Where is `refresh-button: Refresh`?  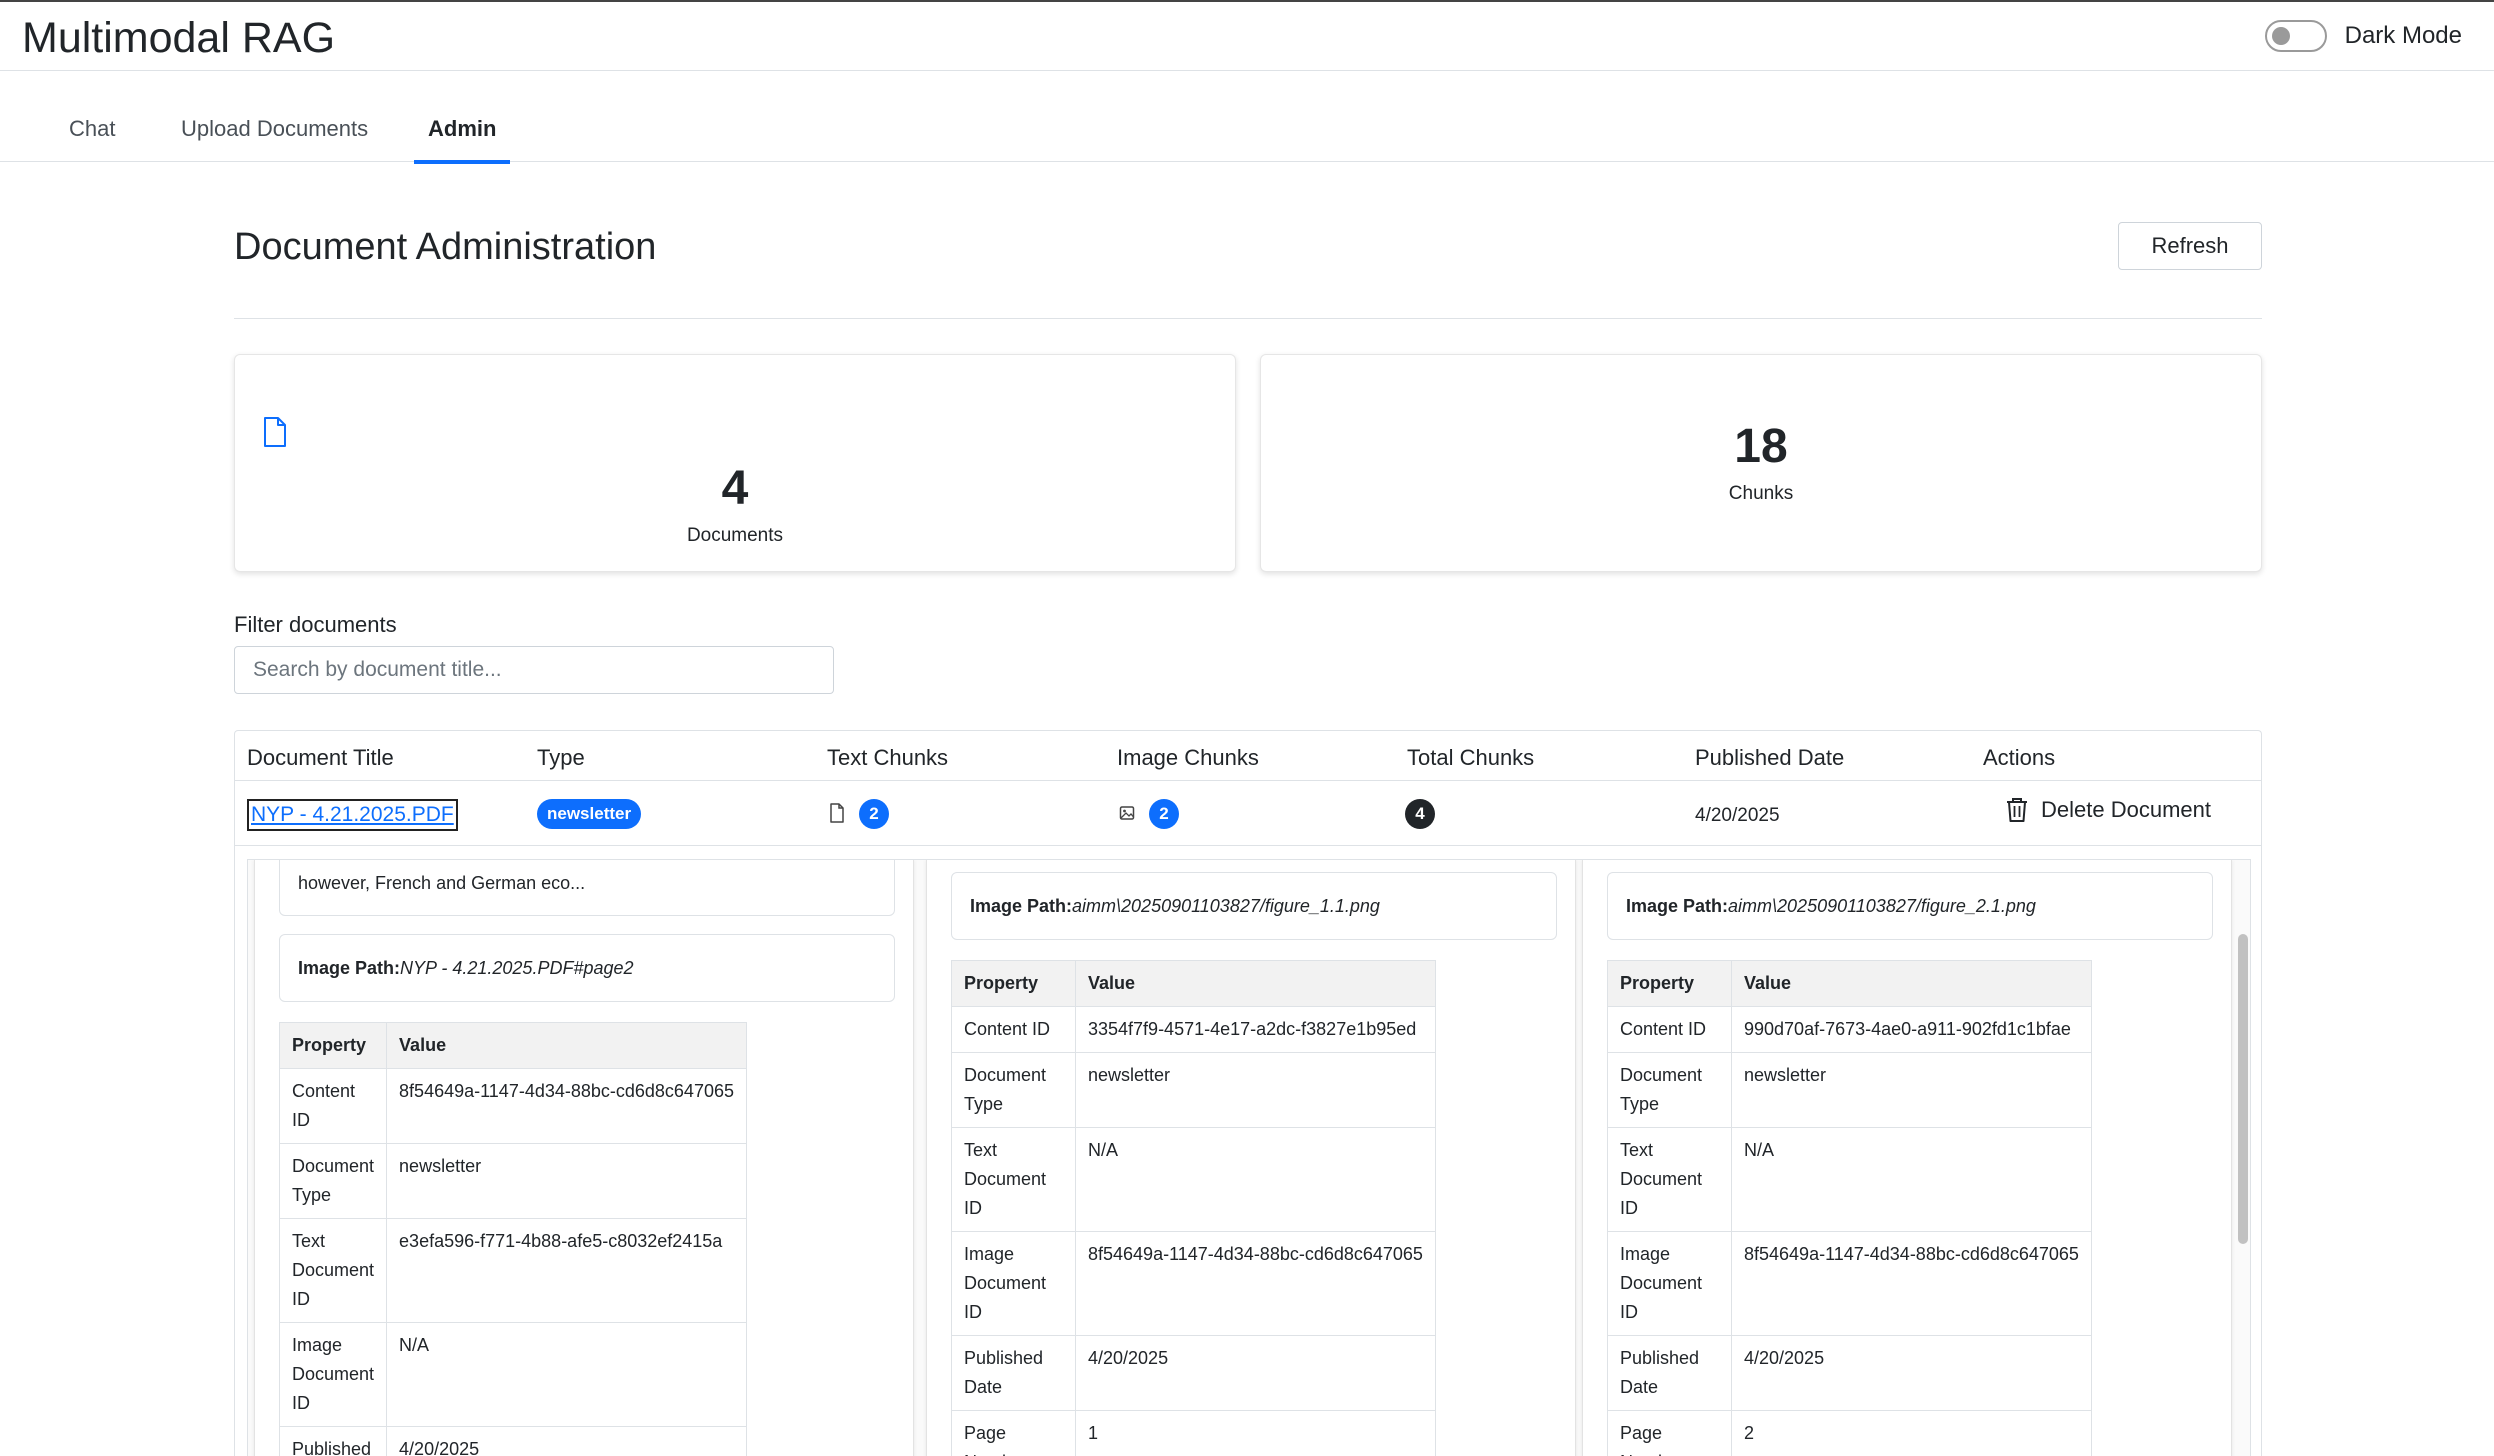
refresh-button: Refresh is located at coordinates (2190, 246).